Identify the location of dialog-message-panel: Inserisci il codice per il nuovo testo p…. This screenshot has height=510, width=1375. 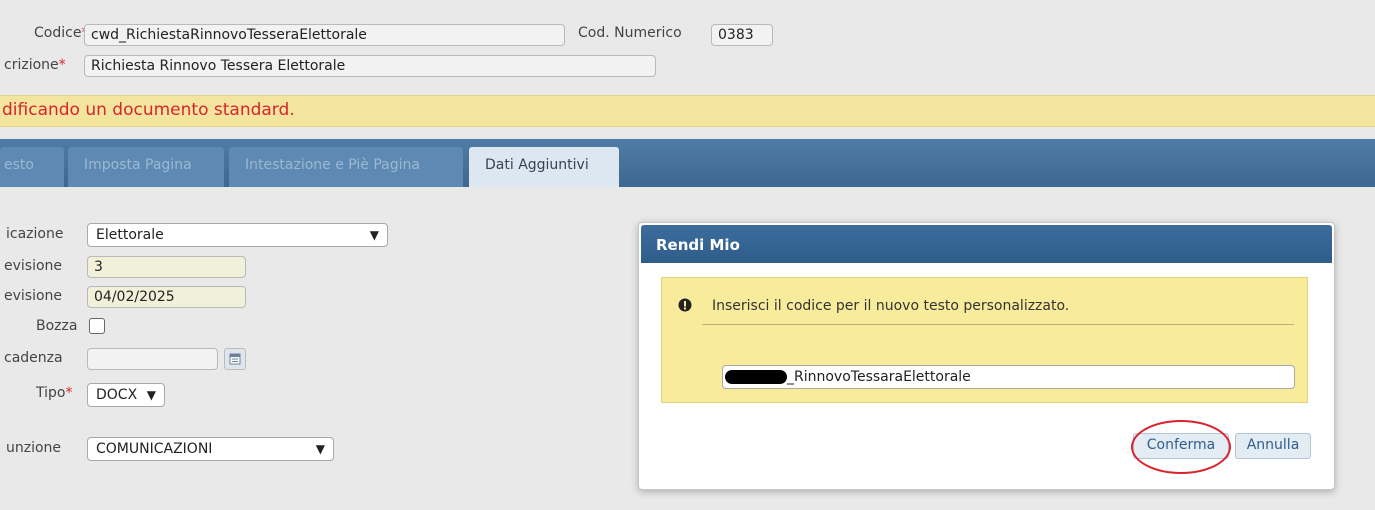
(984, 340).